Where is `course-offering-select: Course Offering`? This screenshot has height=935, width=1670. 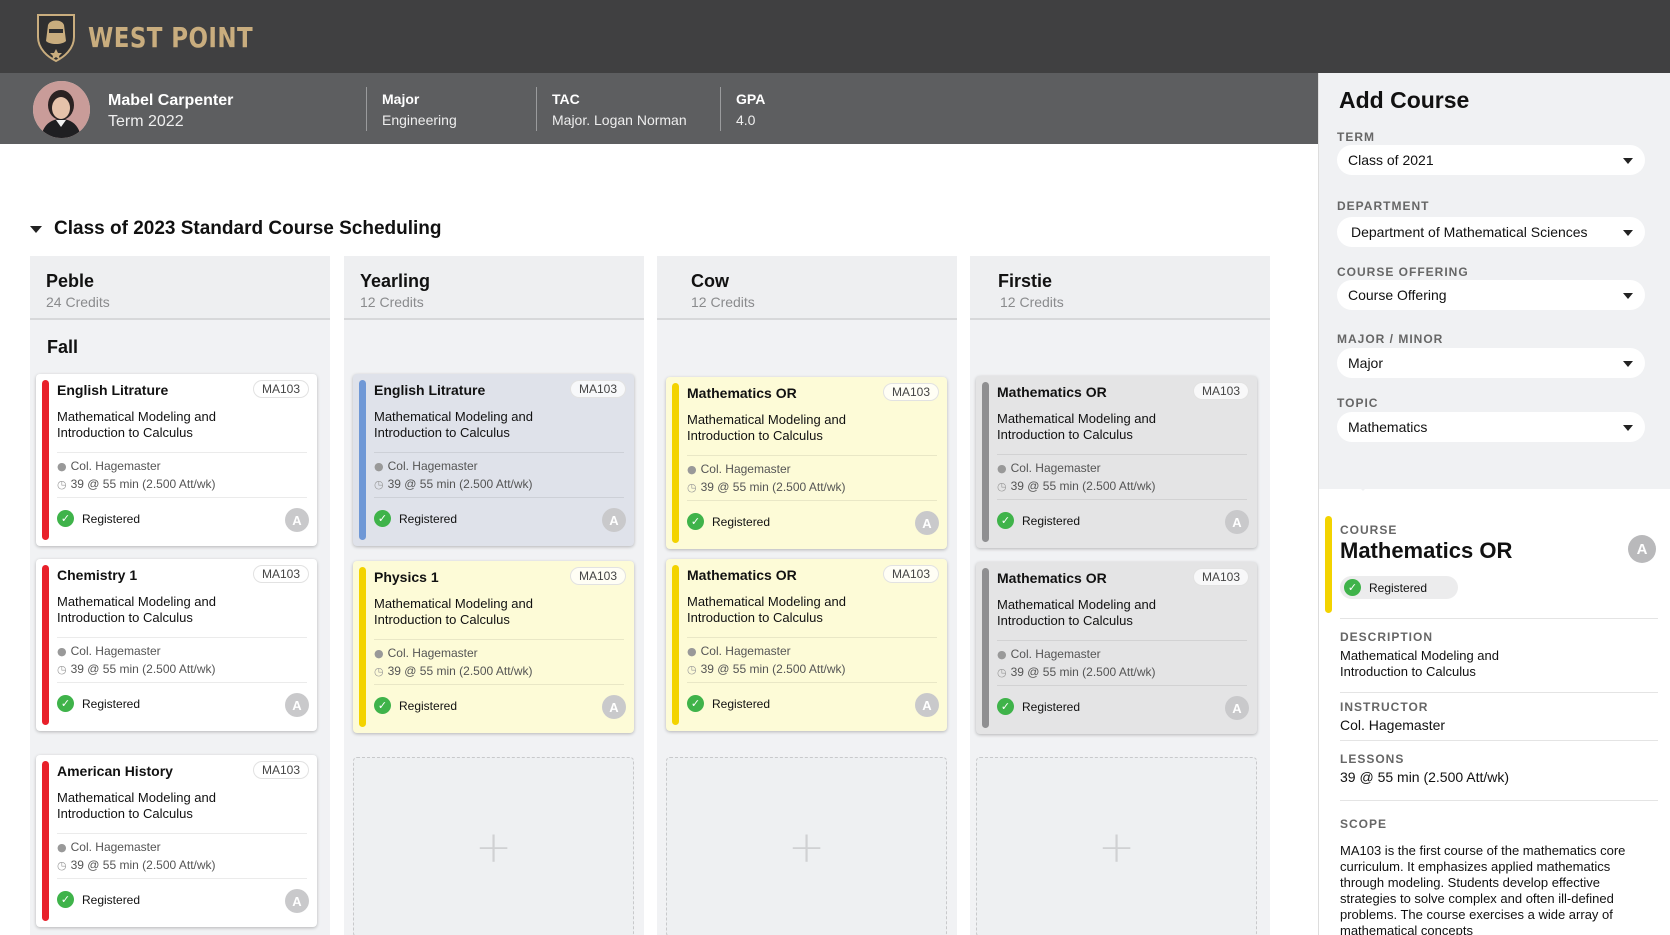
course-offering-select: Course Offering is located at coordinates (1491, 295).